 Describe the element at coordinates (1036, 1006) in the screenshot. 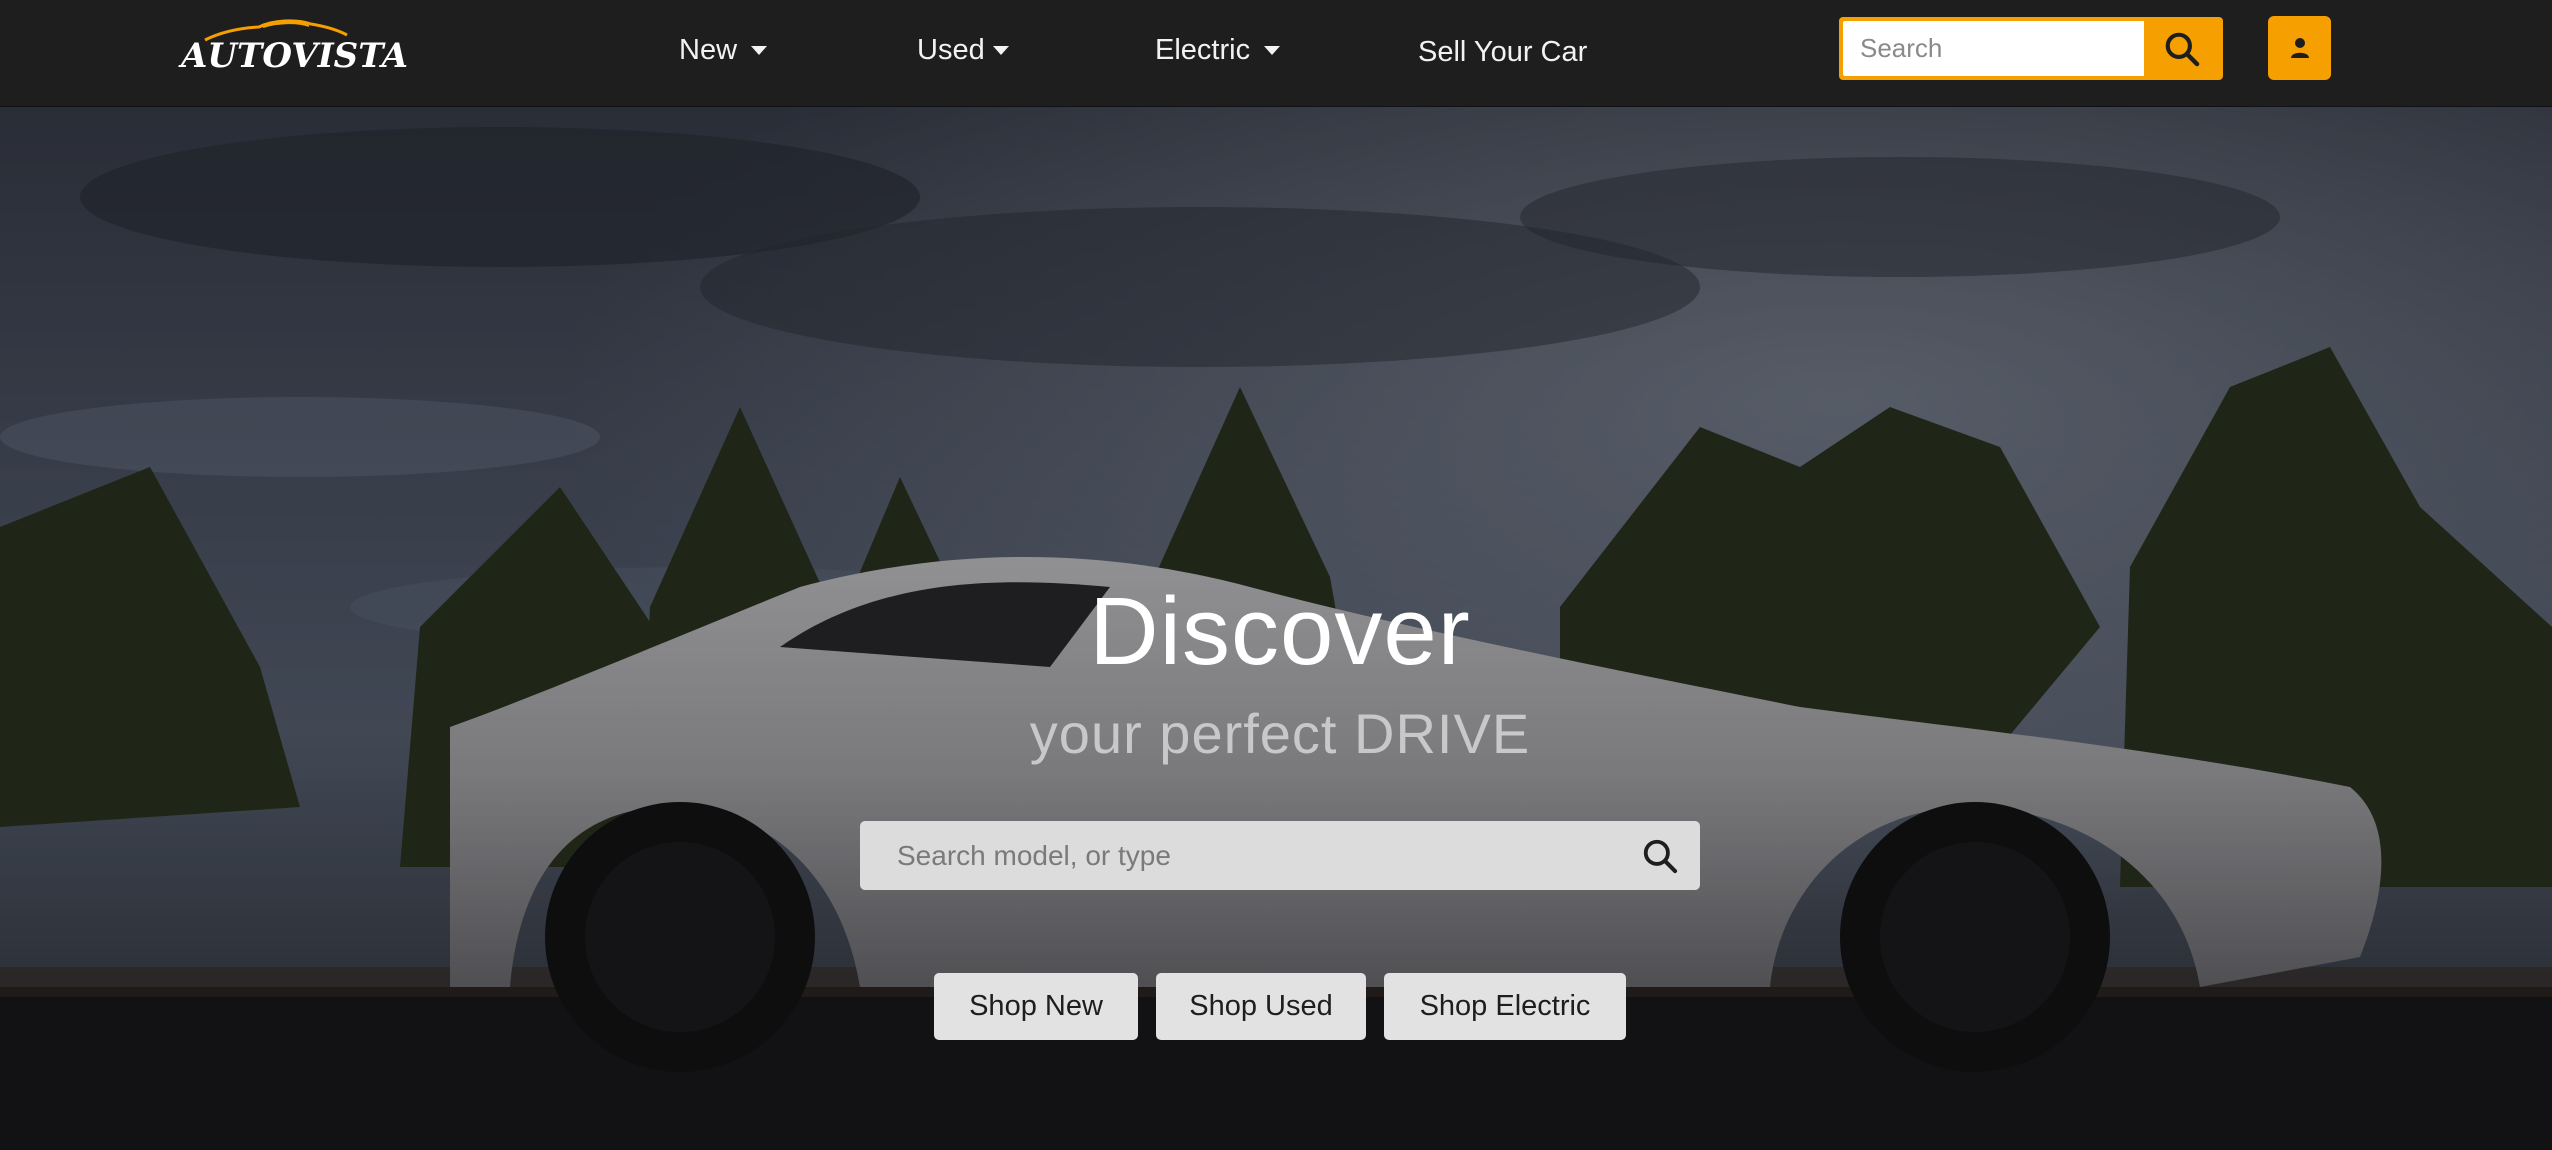

I see `shop-new-button: Shop New` at that location.